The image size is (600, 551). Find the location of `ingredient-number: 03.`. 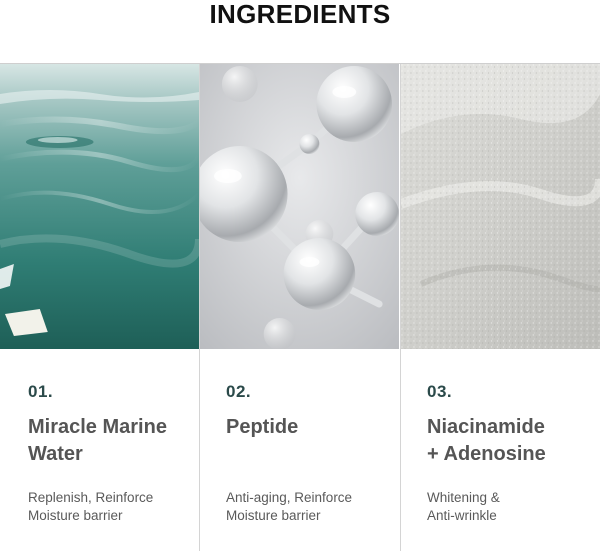

ingredient-number: 03. is located at coordinates (440, 391).